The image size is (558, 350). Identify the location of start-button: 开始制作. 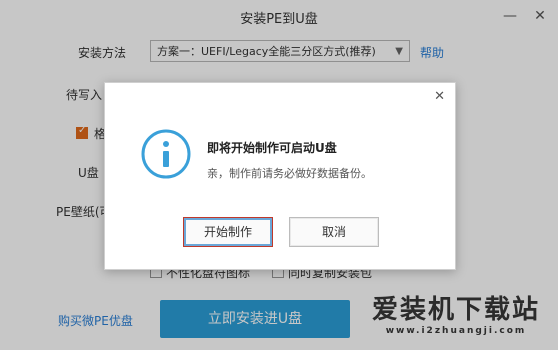
(228, 232).